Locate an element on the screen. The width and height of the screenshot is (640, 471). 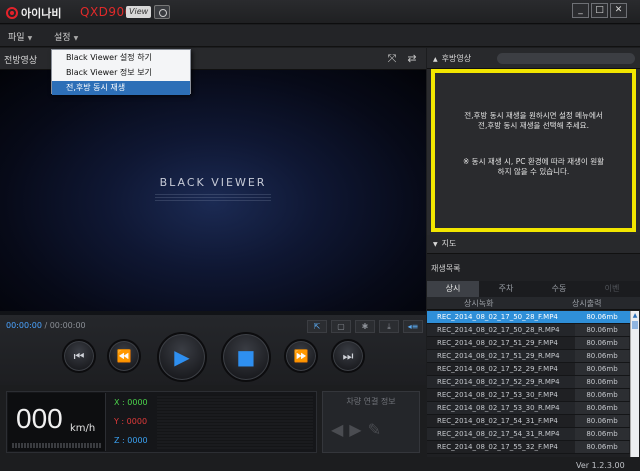
file-name: REC_2014_08_02_17_51_29_F.MP4 is located at coordinates (497, 343).